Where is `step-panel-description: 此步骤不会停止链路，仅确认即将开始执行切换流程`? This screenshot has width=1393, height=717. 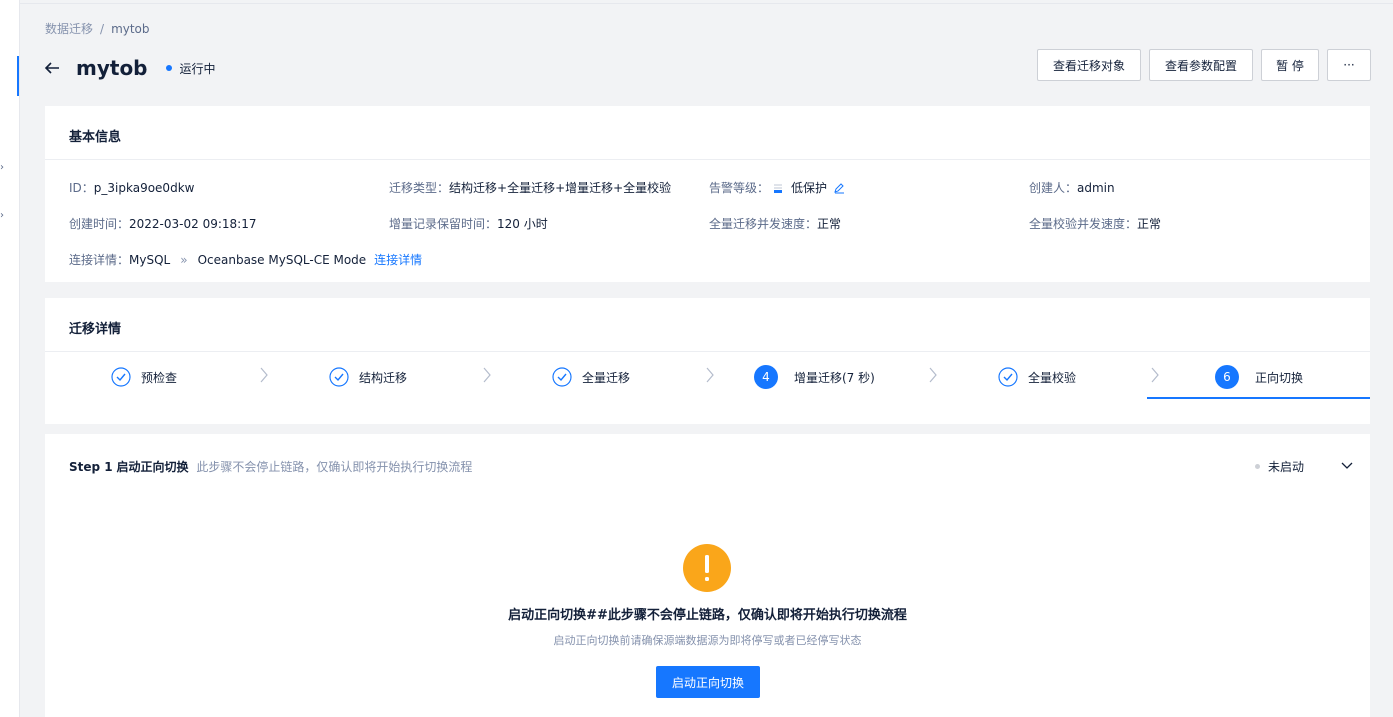
step-panel-description: 此步骤不会停止链路，仅确认即将开始执行切换流程 is located at coordinates (334, 467).